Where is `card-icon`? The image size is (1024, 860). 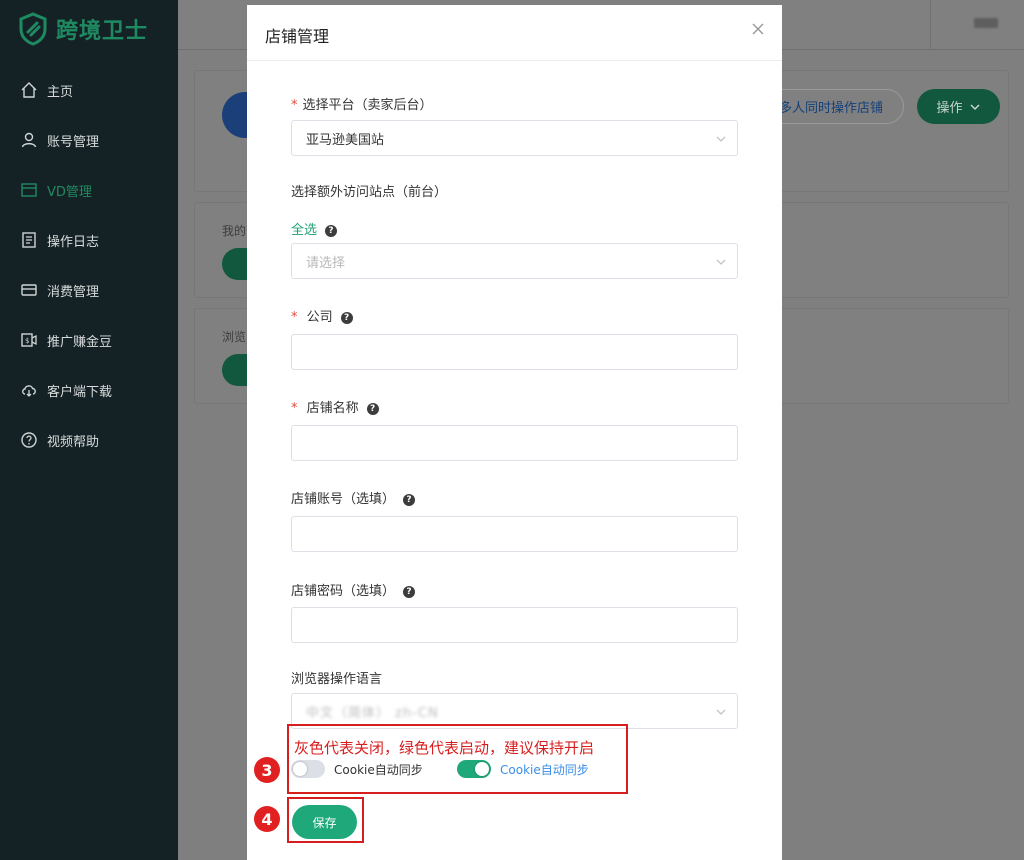 card-icon is located at coordinates (29, 290).